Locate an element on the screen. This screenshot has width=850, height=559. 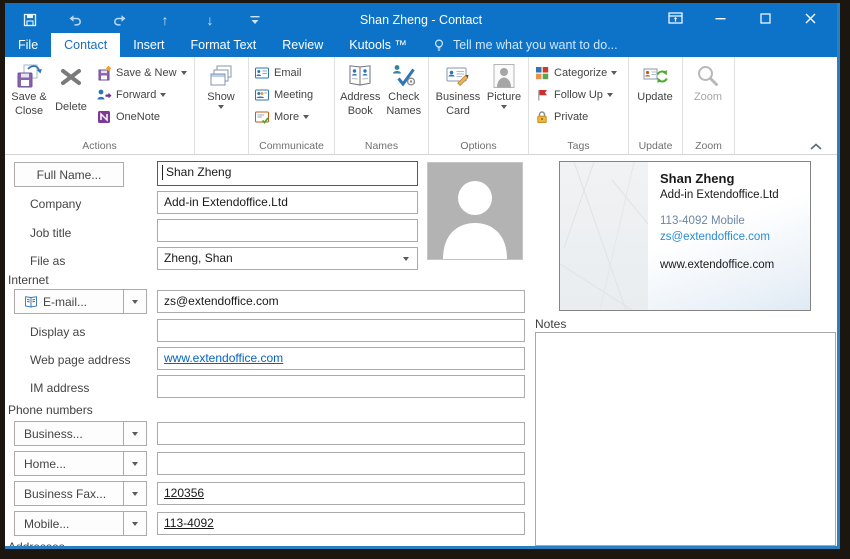
window-controls is located at coordinates (743, 18).